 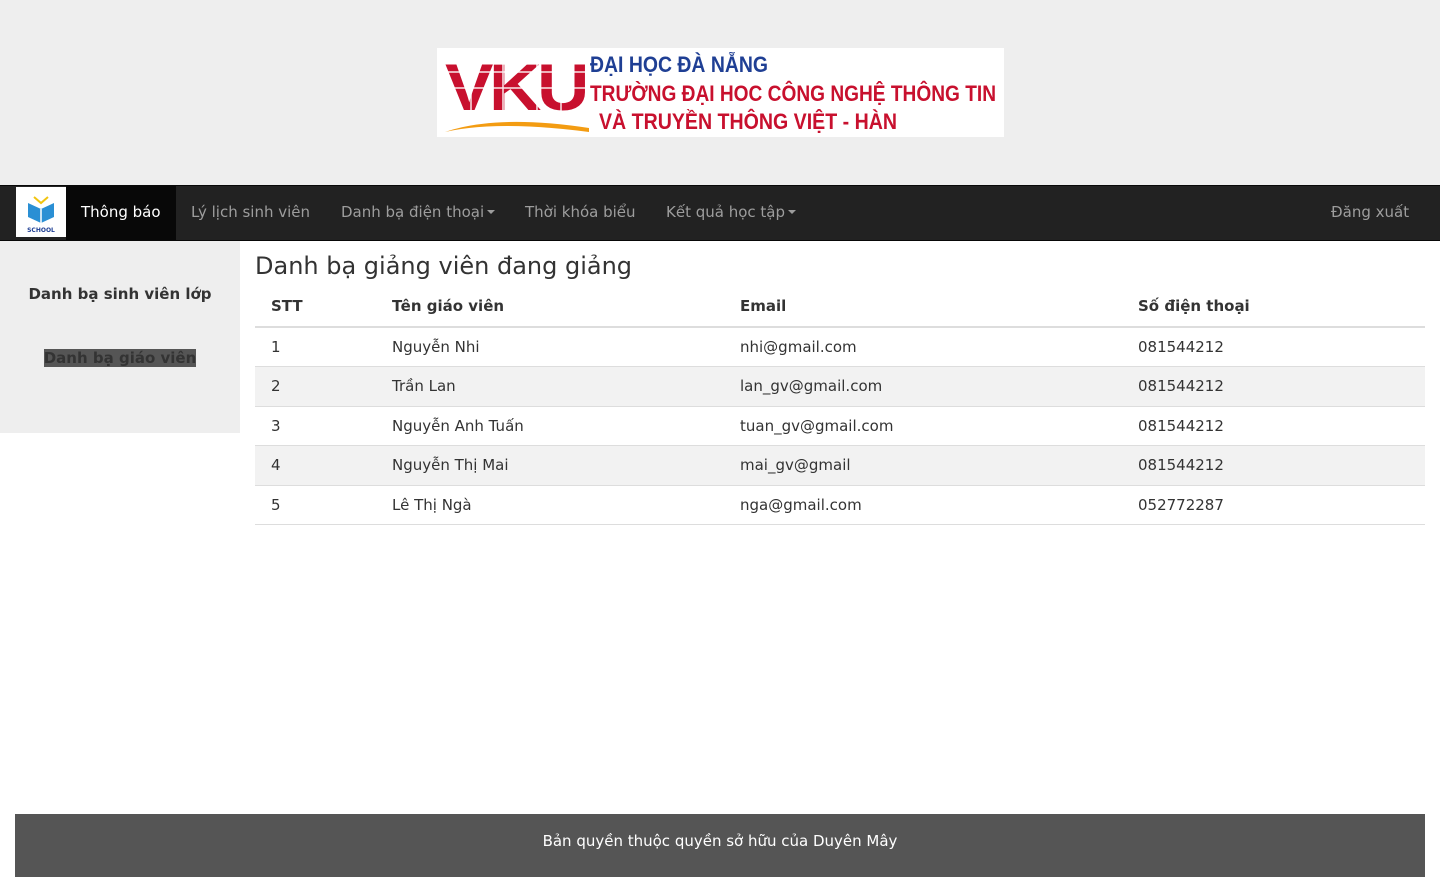 I want to click on table-row: 4 Nguyễn Thị Mai mai_gv@gmail 081544212, so click(x=840, y=465).